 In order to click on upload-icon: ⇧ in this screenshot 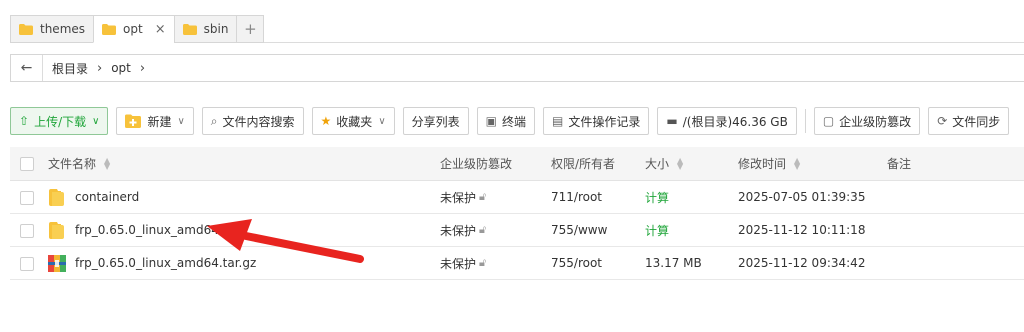, I will do `click(24, 121)`.